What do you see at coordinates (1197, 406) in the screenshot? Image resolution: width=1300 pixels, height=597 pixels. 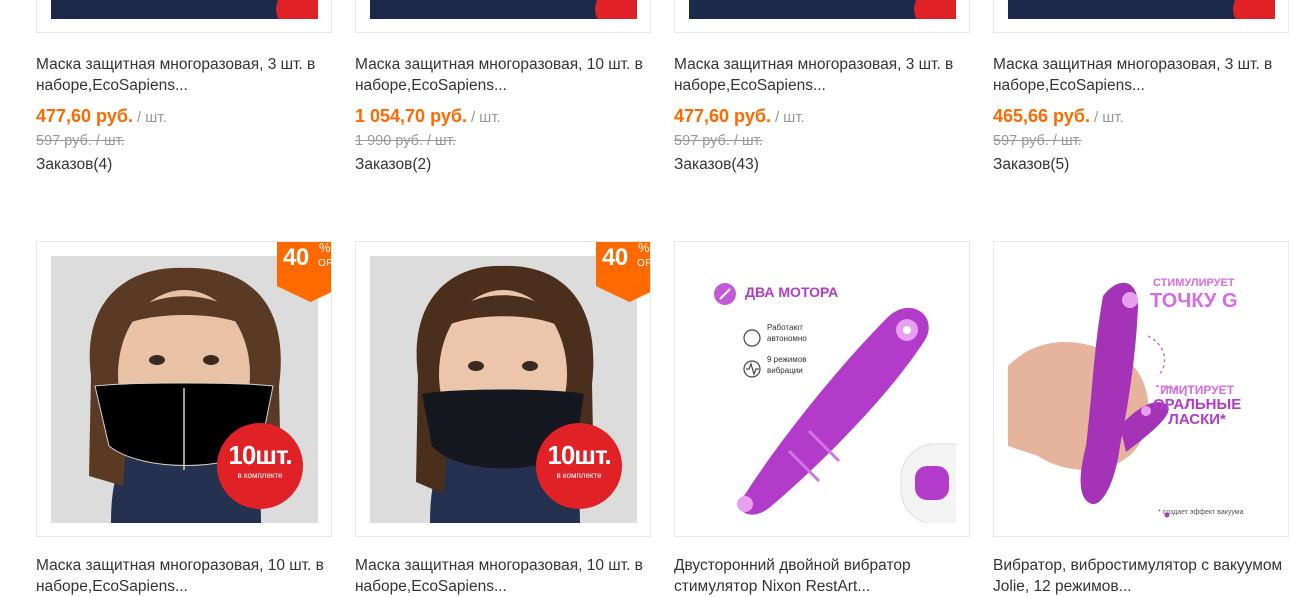 I see `image-headline: ИМИТИРУЕТ ОРАЛЬНЫЕ ЛАСКИ*` at bounding box center [1197, 406].